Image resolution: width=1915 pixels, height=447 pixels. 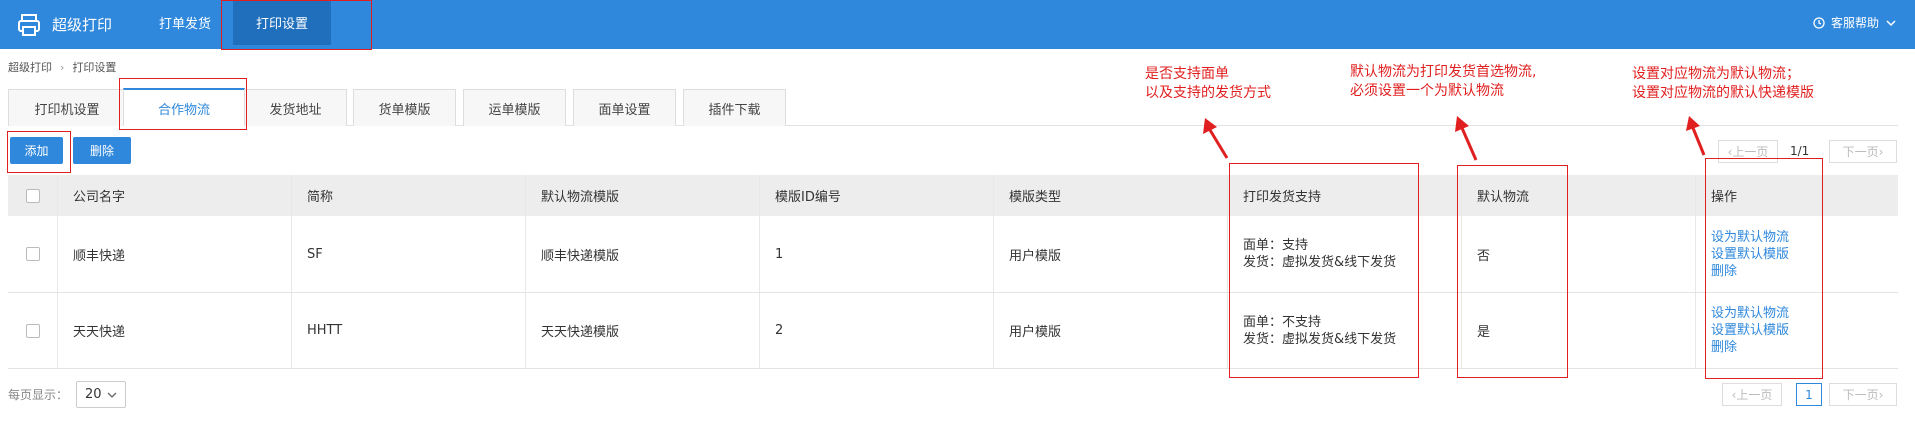 What do you see at coordinates (1860, 395) in the screenshot?
I see `pager-bottom-next-label: 下一页` at bounding box center [1860, 395].